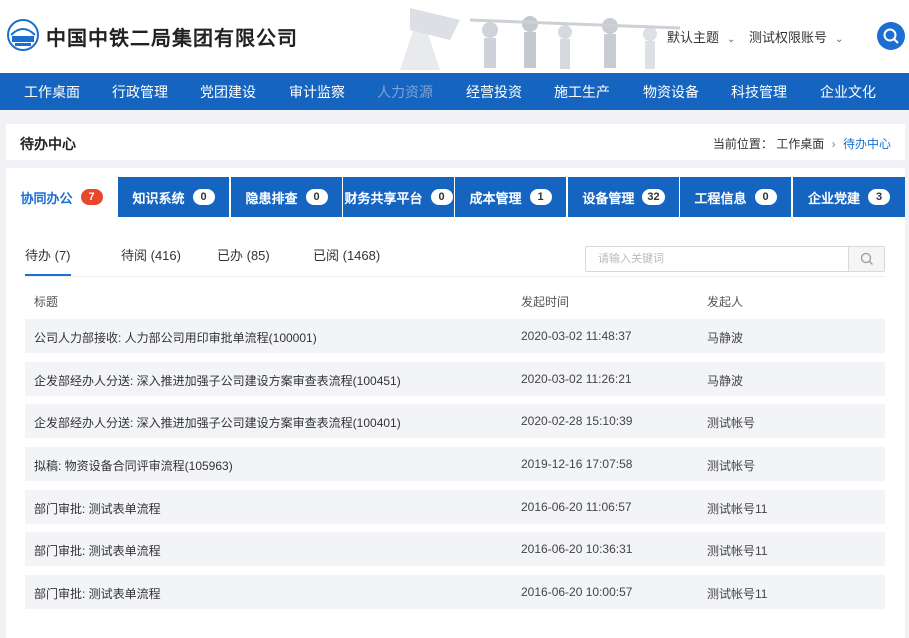 The height and width of the screenshot is (638, 909). What do you see at coordinates (346, 254) in the screenshot?
I see `subtab-read: 已阅 (1468)` at bounding box center [346, 254].